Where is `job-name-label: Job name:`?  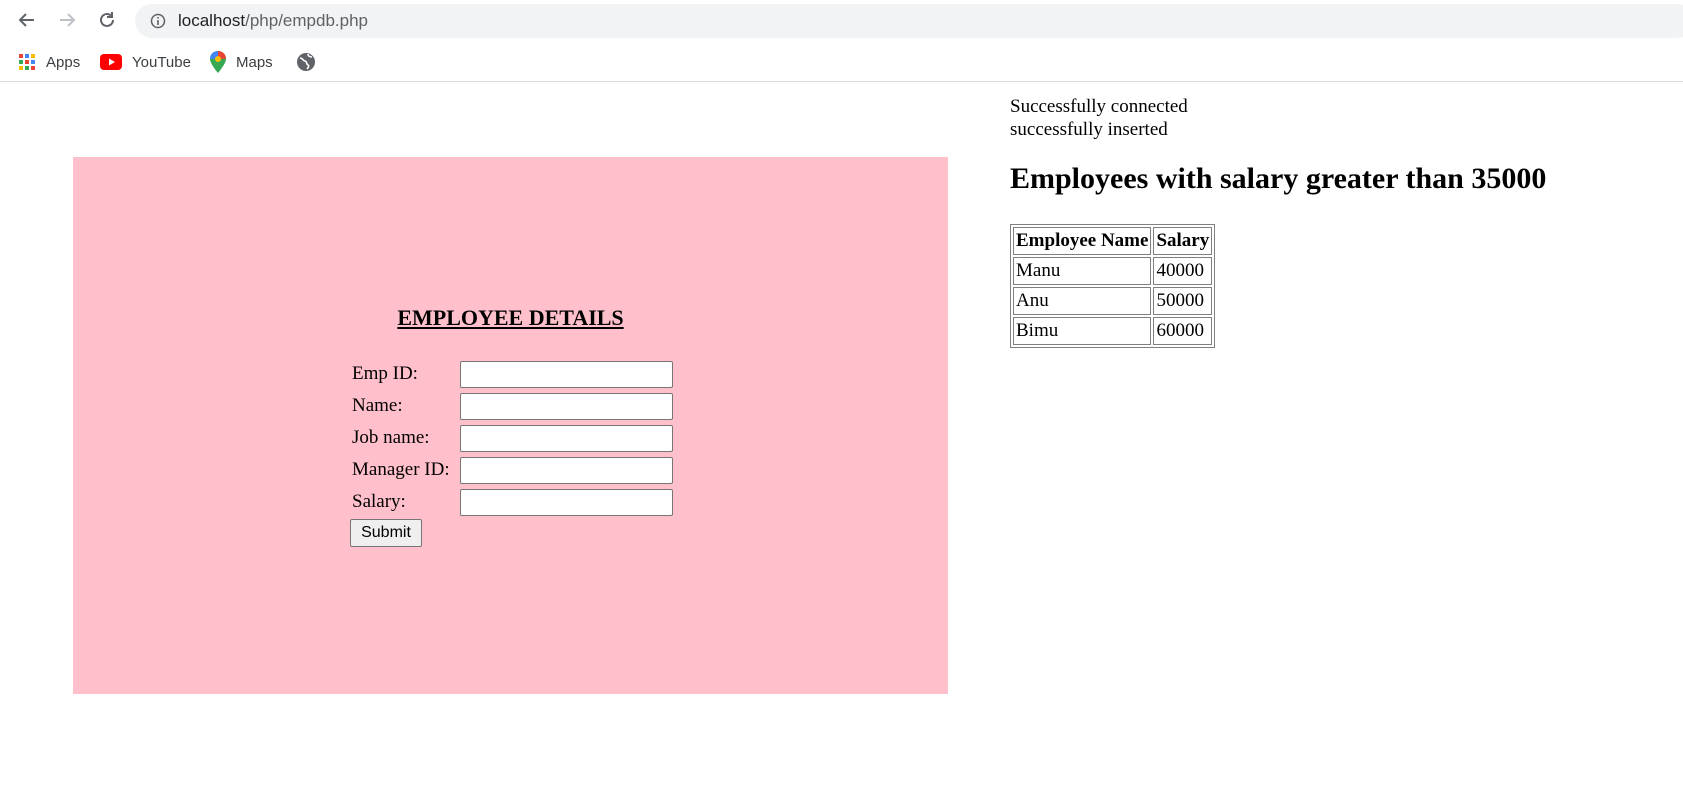 job-name-label: Job name: is located at coordinates (391, 437).